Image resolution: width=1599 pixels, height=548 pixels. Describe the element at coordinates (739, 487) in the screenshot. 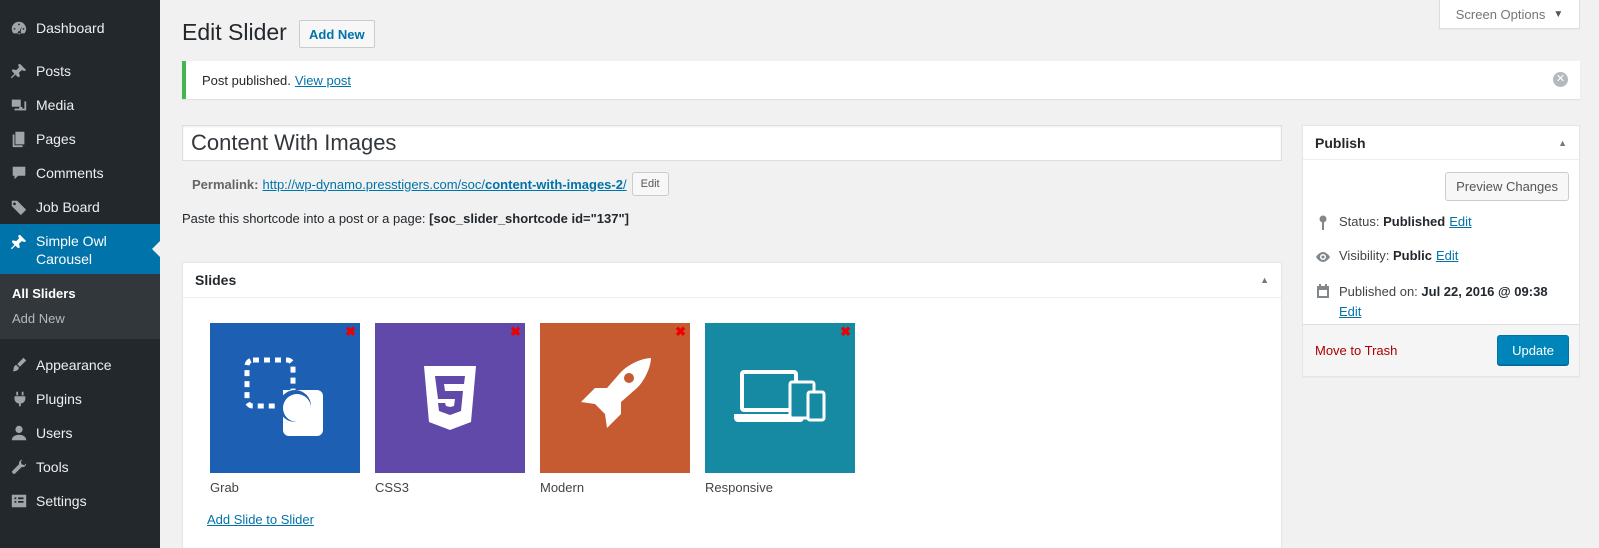

I see `slide-caption: Responsive` at that location.